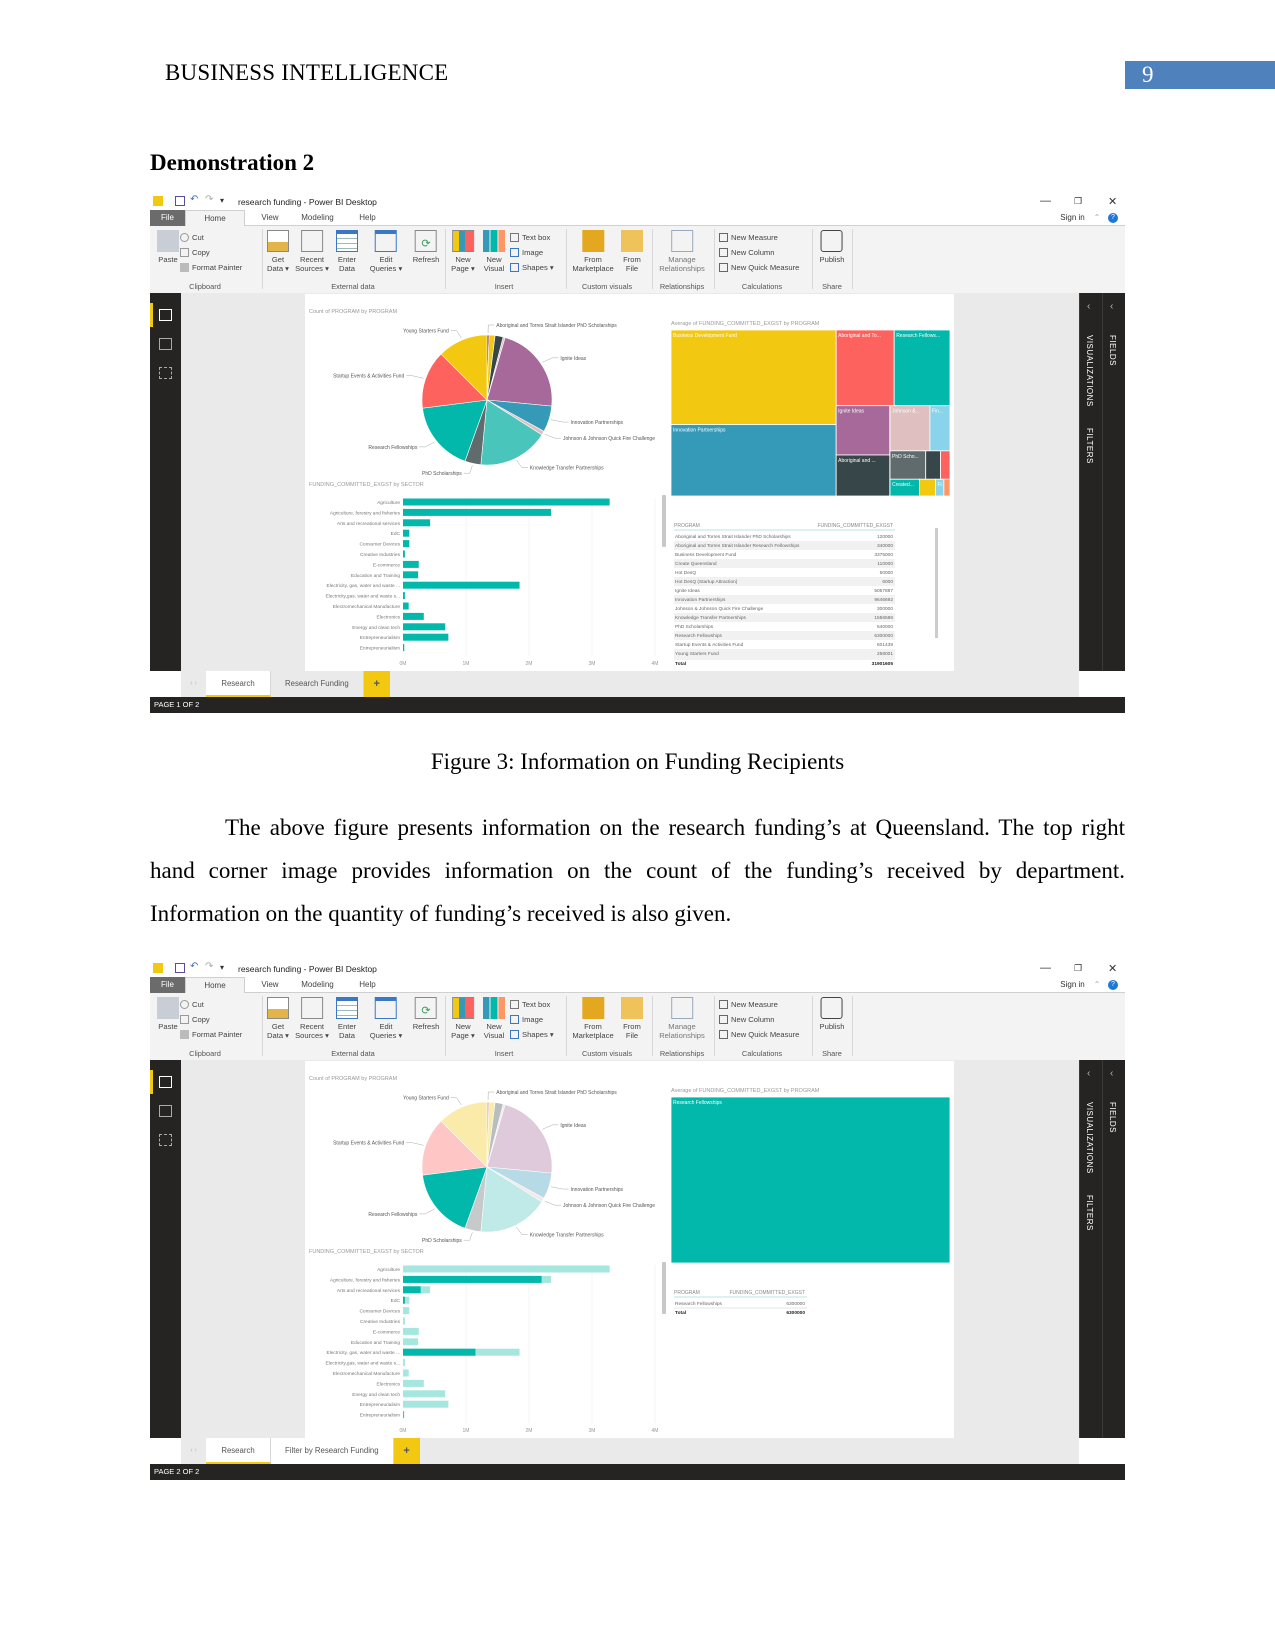 Image resolution: width=1275 pixels, height=1650 pixels. Describe the element at coordinates (494, 251) in the screenshot. I see `new-visual-button: New Visual` at that location.